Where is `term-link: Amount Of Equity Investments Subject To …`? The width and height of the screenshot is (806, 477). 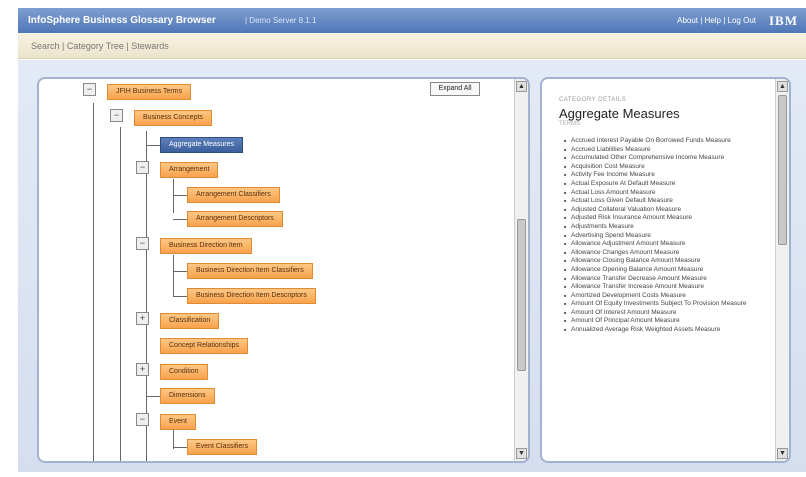 term-link: Amount Of Equity Investments Subject To … is located at coordinates (664, 304).